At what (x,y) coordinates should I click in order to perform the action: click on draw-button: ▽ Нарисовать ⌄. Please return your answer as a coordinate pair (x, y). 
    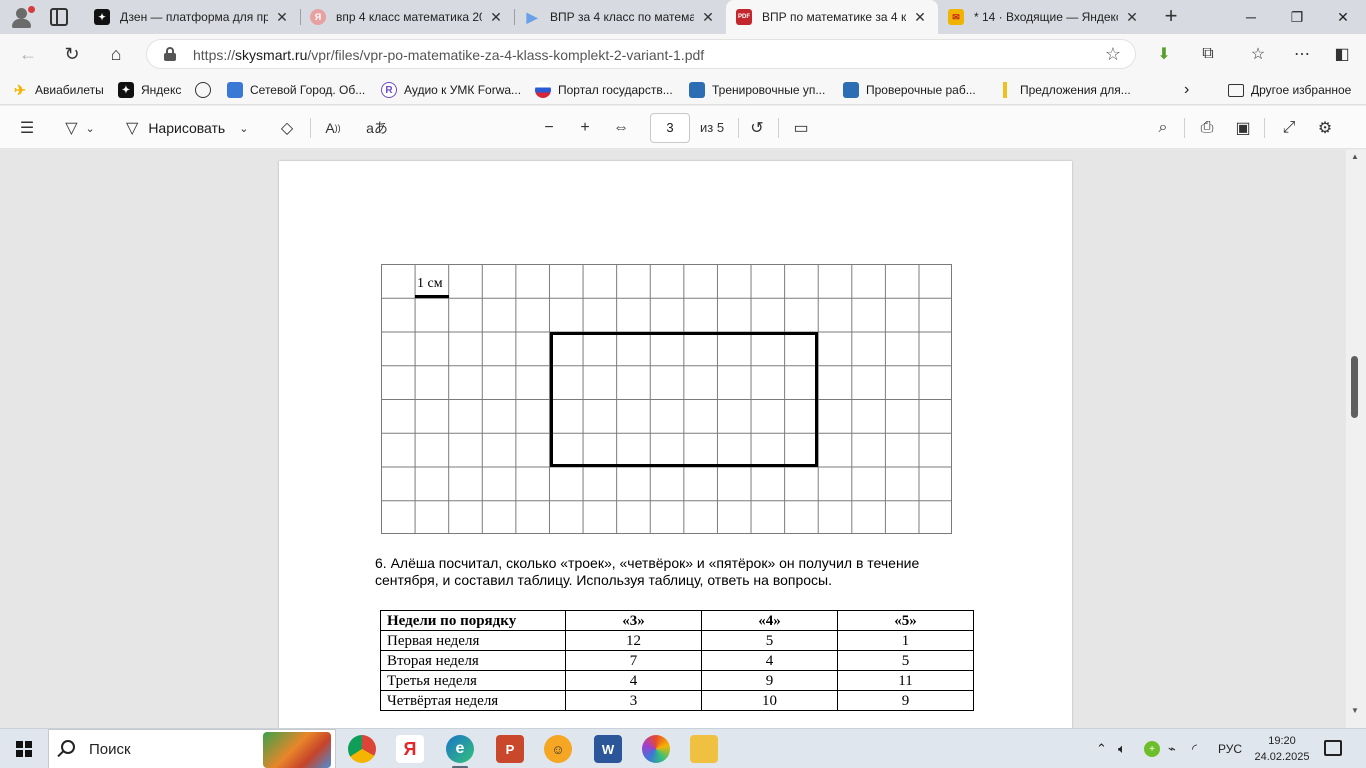
    Looking at the image, I should click on (194, 128).